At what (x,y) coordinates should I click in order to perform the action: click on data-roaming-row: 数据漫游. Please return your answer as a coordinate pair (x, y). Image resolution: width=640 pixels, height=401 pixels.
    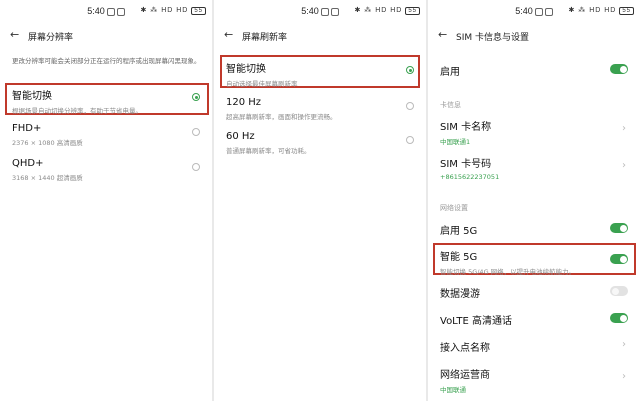
    Looking at the image, I should click on (535, 292).